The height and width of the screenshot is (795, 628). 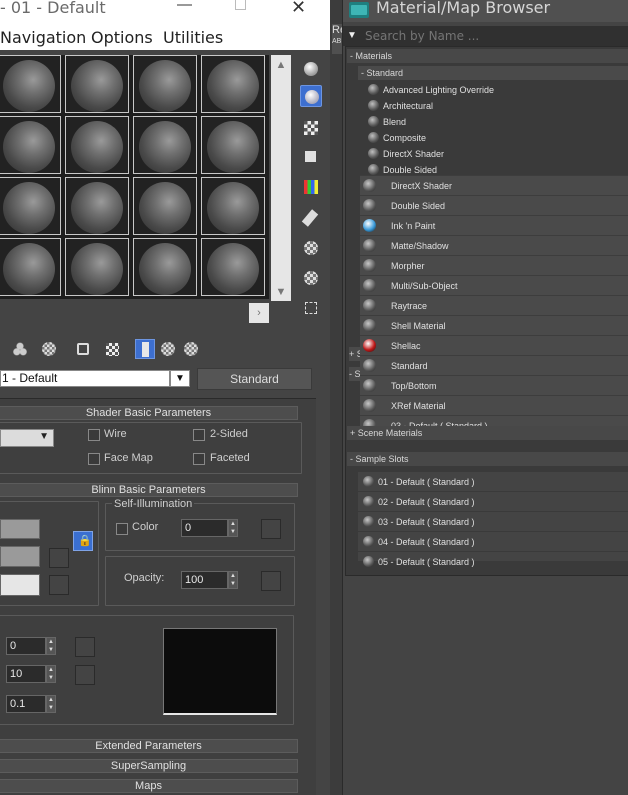 What do you see at coordinates (494, 345) in the screenshot?
I see `list-item: Shellac` at bounding box center [494, 345].